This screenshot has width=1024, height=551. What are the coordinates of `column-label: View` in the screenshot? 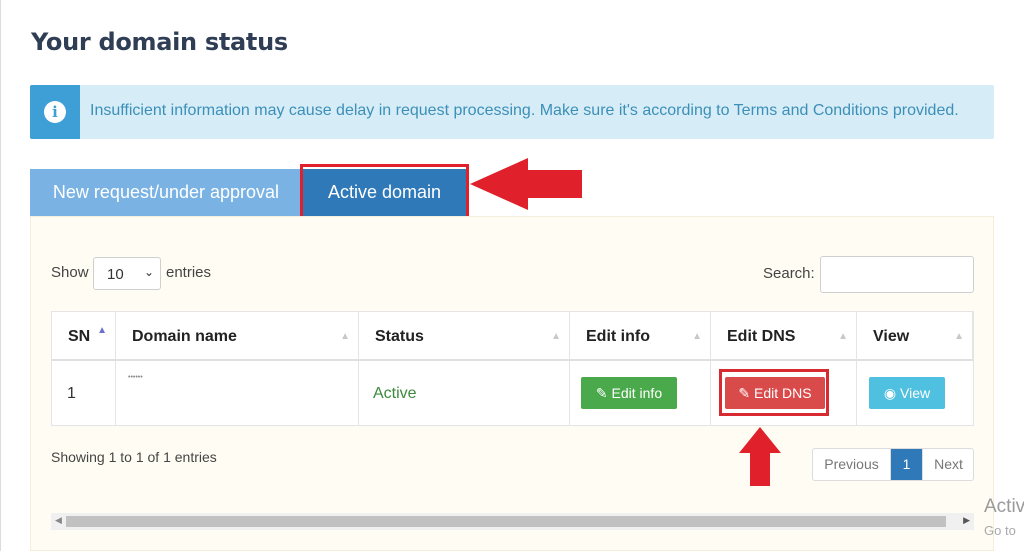 It's located at (891, 336).